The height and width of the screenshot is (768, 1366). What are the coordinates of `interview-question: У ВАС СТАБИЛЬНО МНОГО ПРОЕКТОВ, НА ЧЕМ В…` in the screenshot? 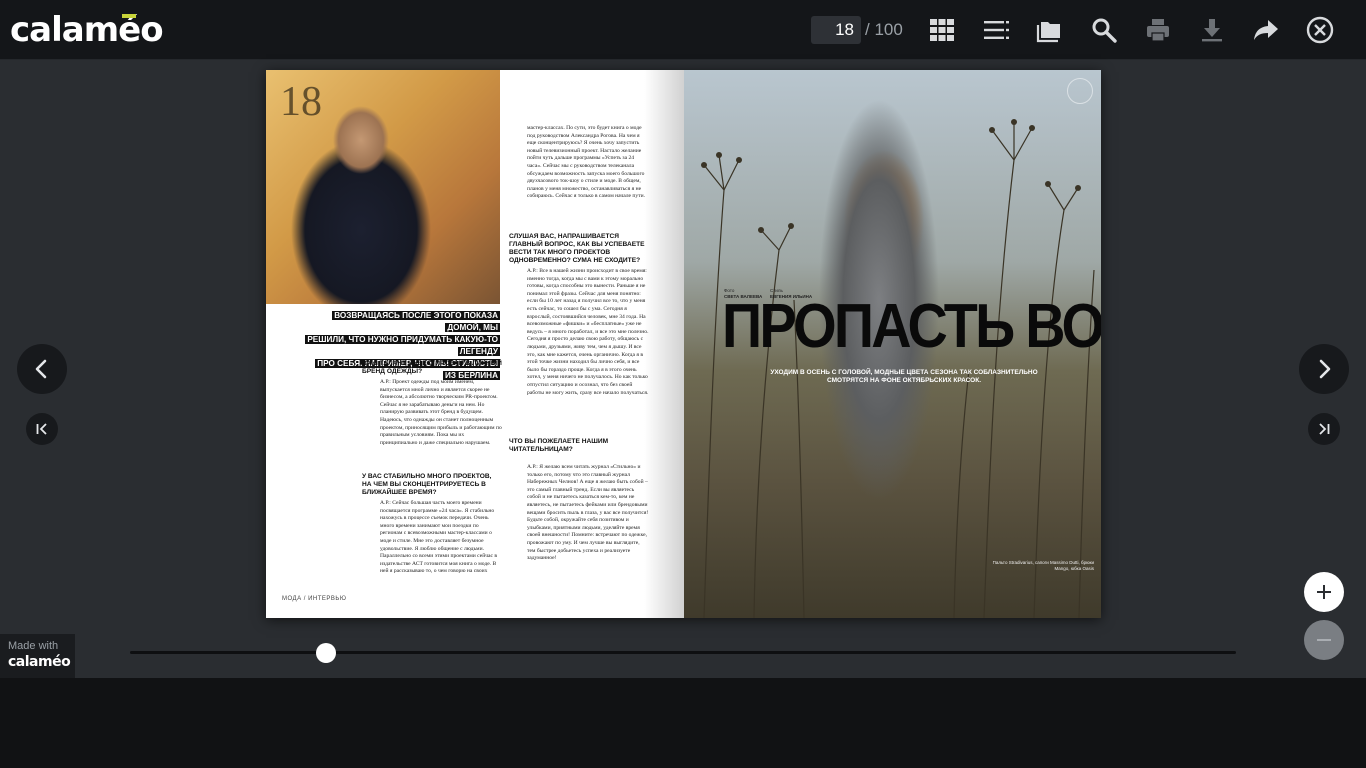 It's located at (427, 484).